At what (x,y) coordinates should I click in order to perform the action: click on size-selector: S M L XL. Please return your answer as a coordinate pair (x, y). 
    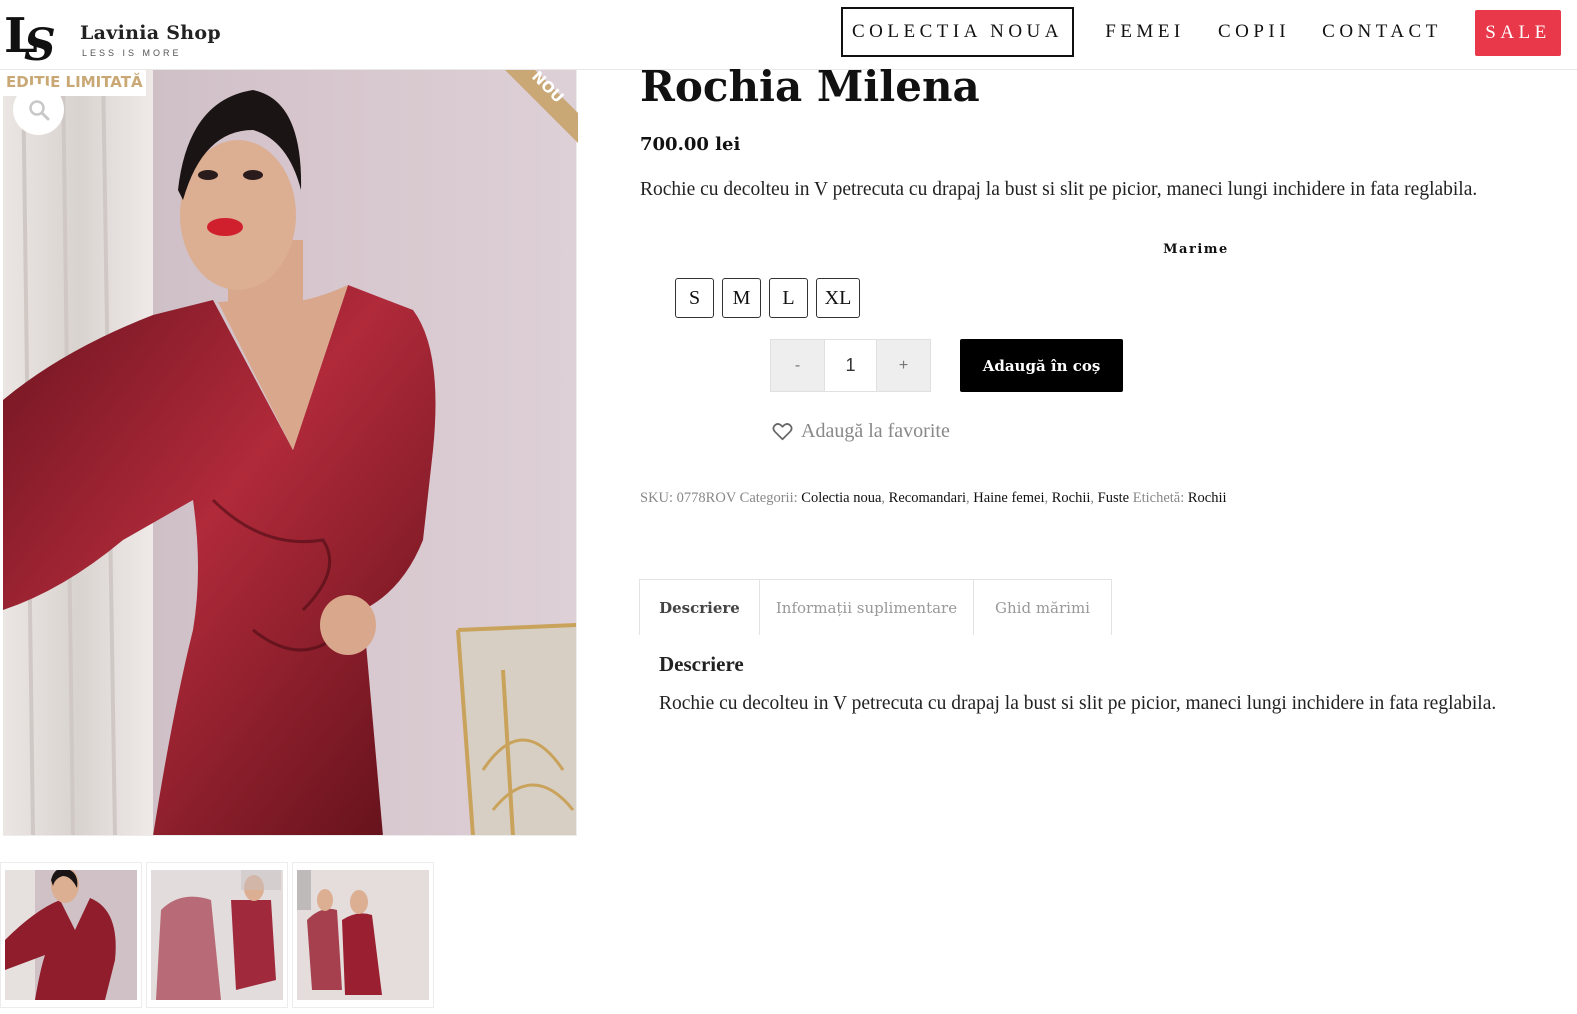
    Looking at the image, I should click on (771, 298).